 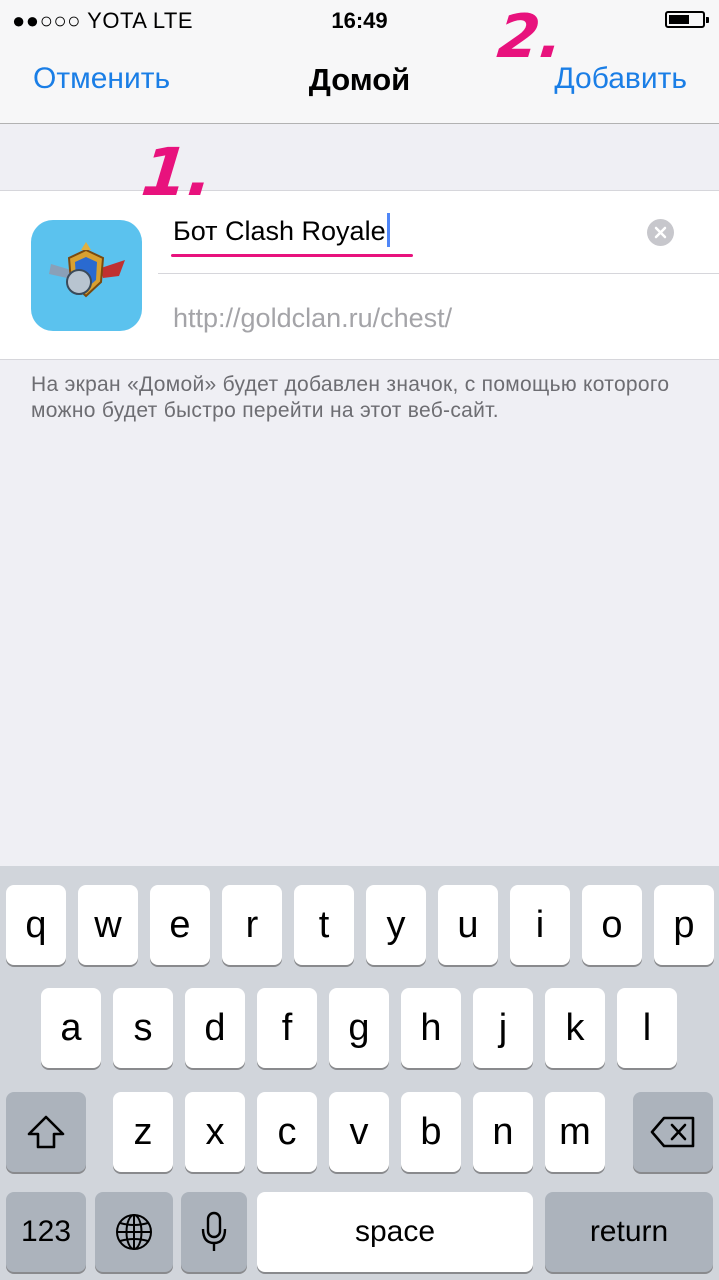 I want to click on dictation-key, so click(x=214, y=1232).